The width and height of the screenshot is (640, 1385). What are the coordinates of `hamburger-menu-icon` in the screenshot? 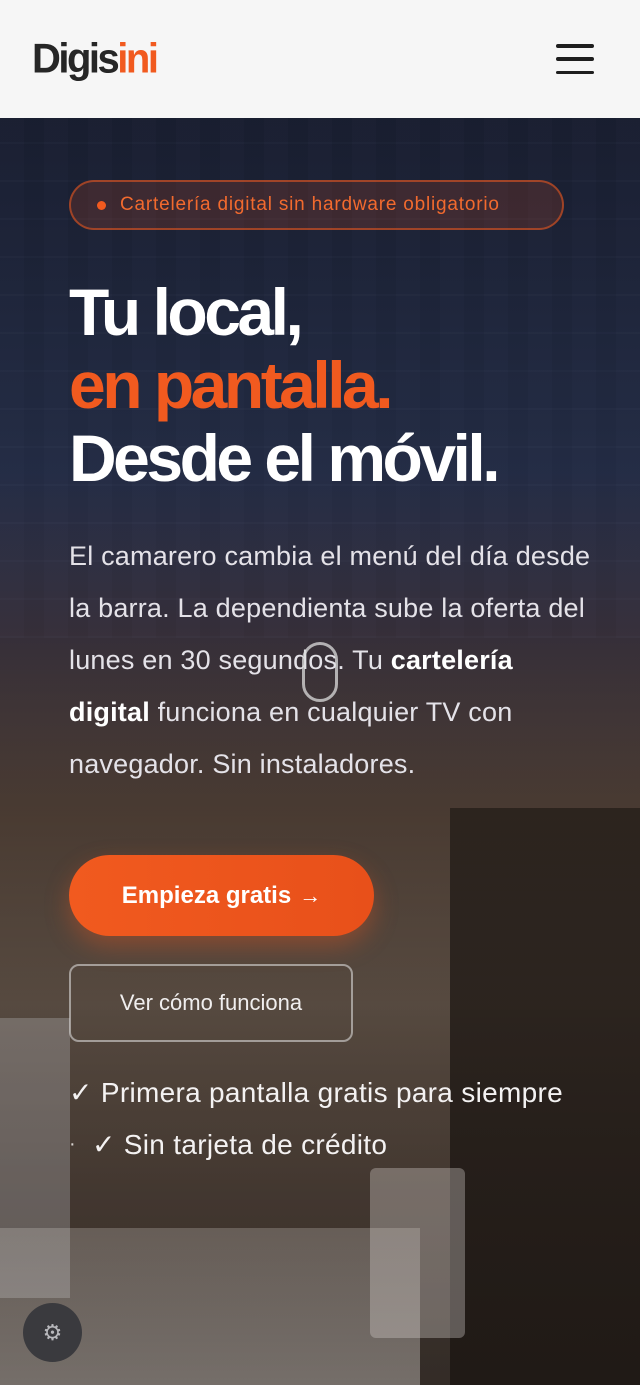 It's located at (575, 59).